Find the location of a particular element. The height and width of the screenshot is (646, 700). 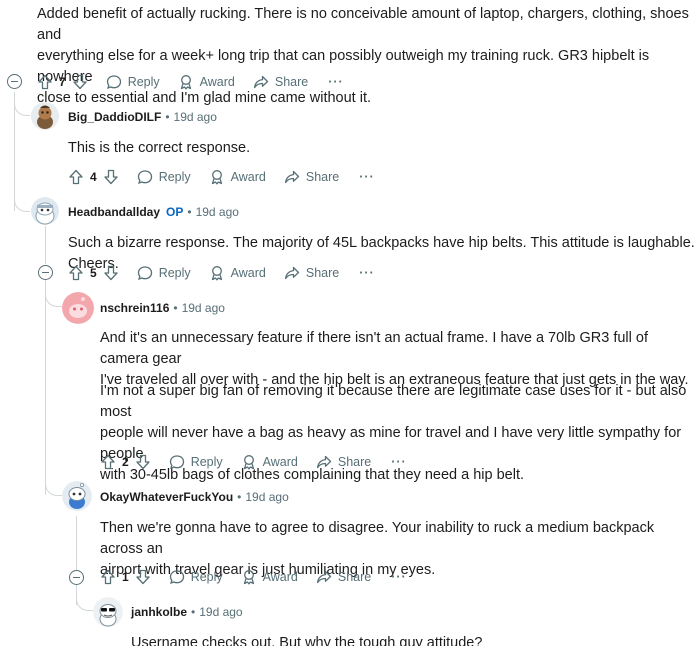

comment-meta: Big_DaddioDILF • 19d ago is located at coordinates (142, 117).